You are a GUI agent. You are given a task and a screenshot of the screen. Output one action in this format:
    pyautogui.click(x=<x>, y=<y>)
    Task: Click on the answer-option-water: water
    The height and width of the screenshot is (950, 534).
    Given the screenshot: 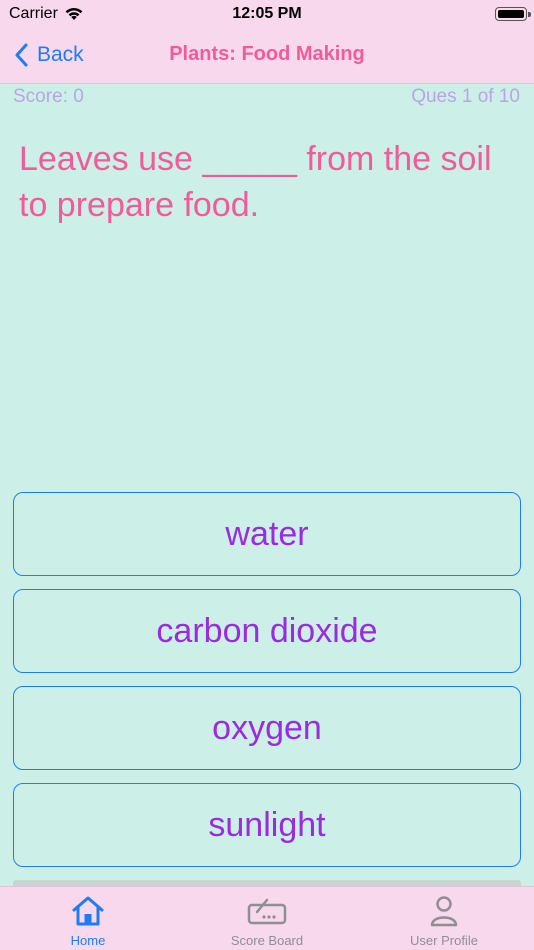 What is the action you would take?
    pyautogui.click(x=267, y=534)
    